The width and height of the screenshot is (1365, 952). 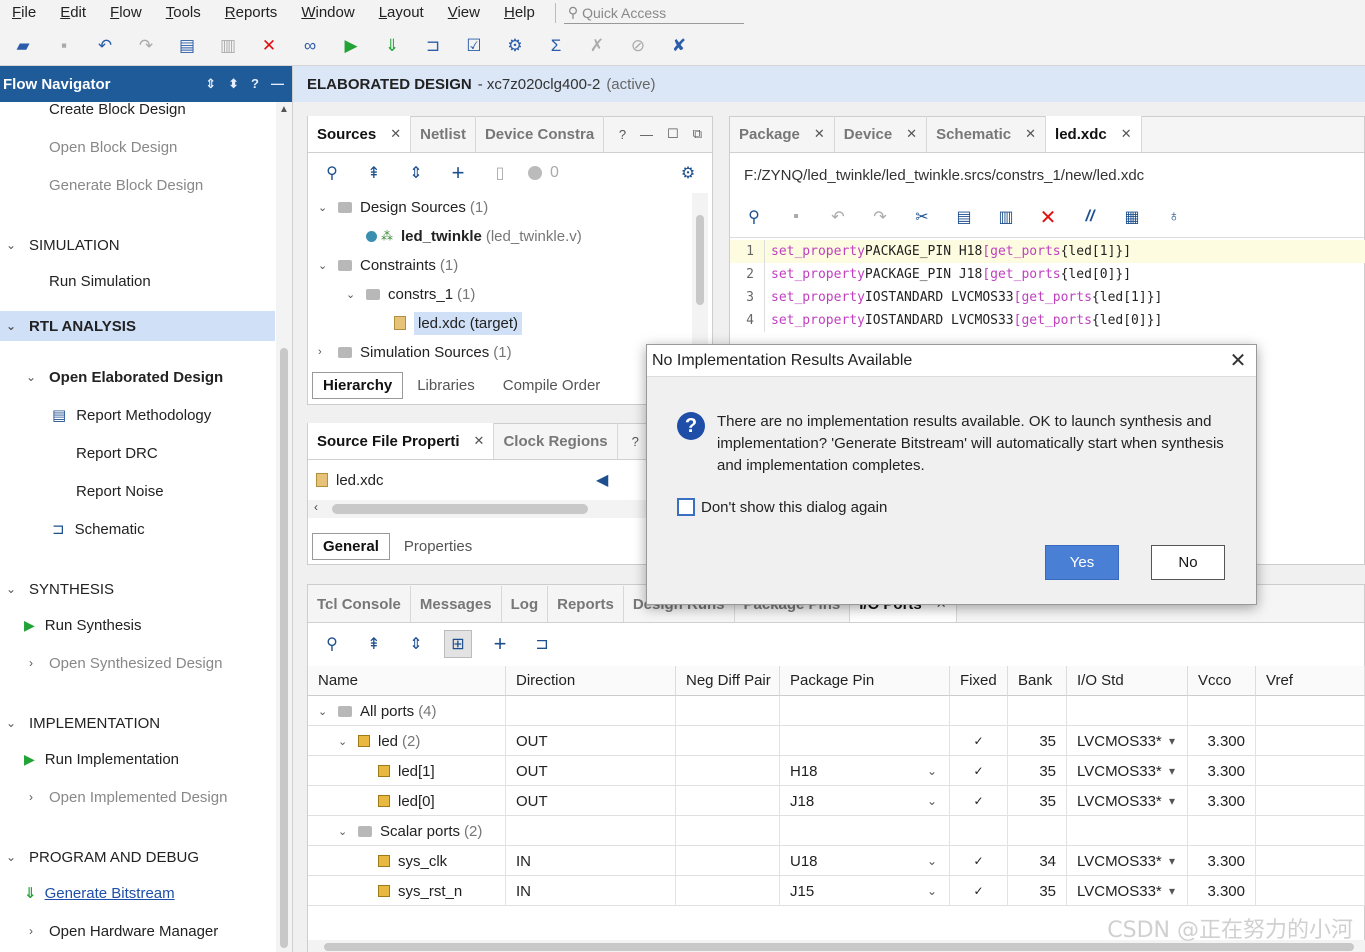 I want to click on cut-icon: ✂, so click(x=922, y=217).